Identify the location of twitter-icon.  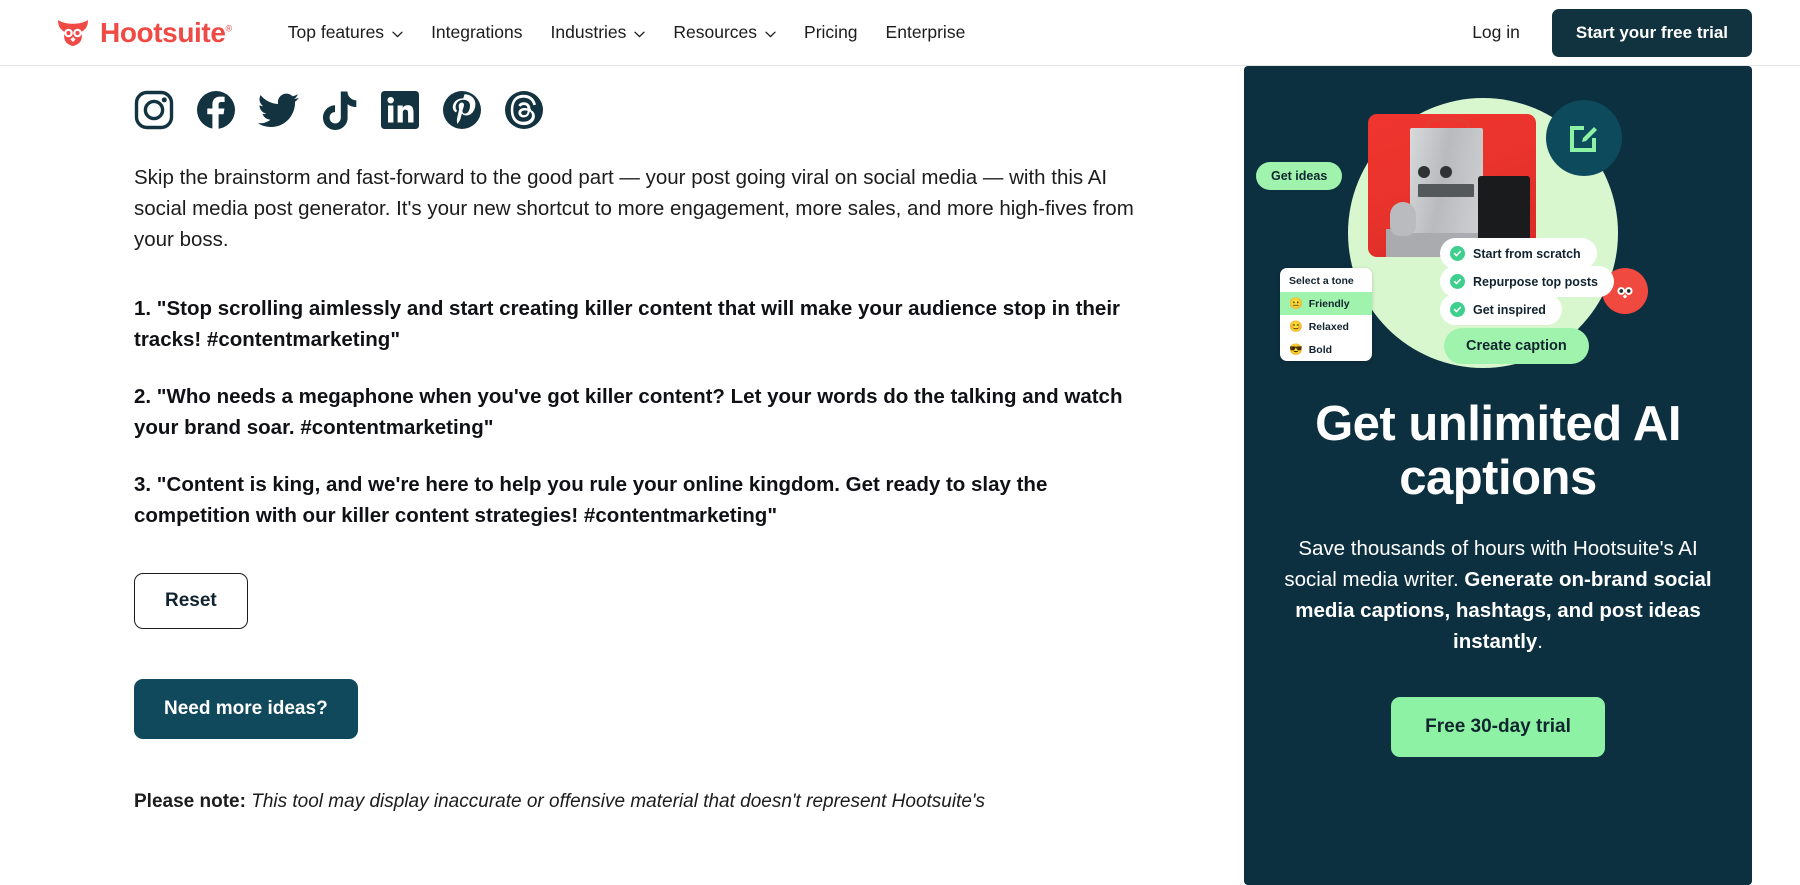
(279, 110).